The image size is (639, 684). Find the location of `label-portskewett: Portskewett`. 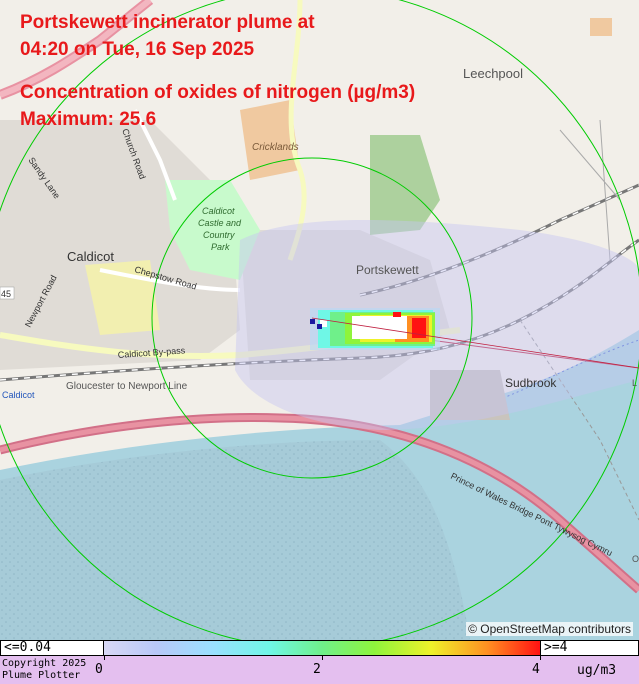

label-portskewett: Portskewett is located at coordinates (387, 270).